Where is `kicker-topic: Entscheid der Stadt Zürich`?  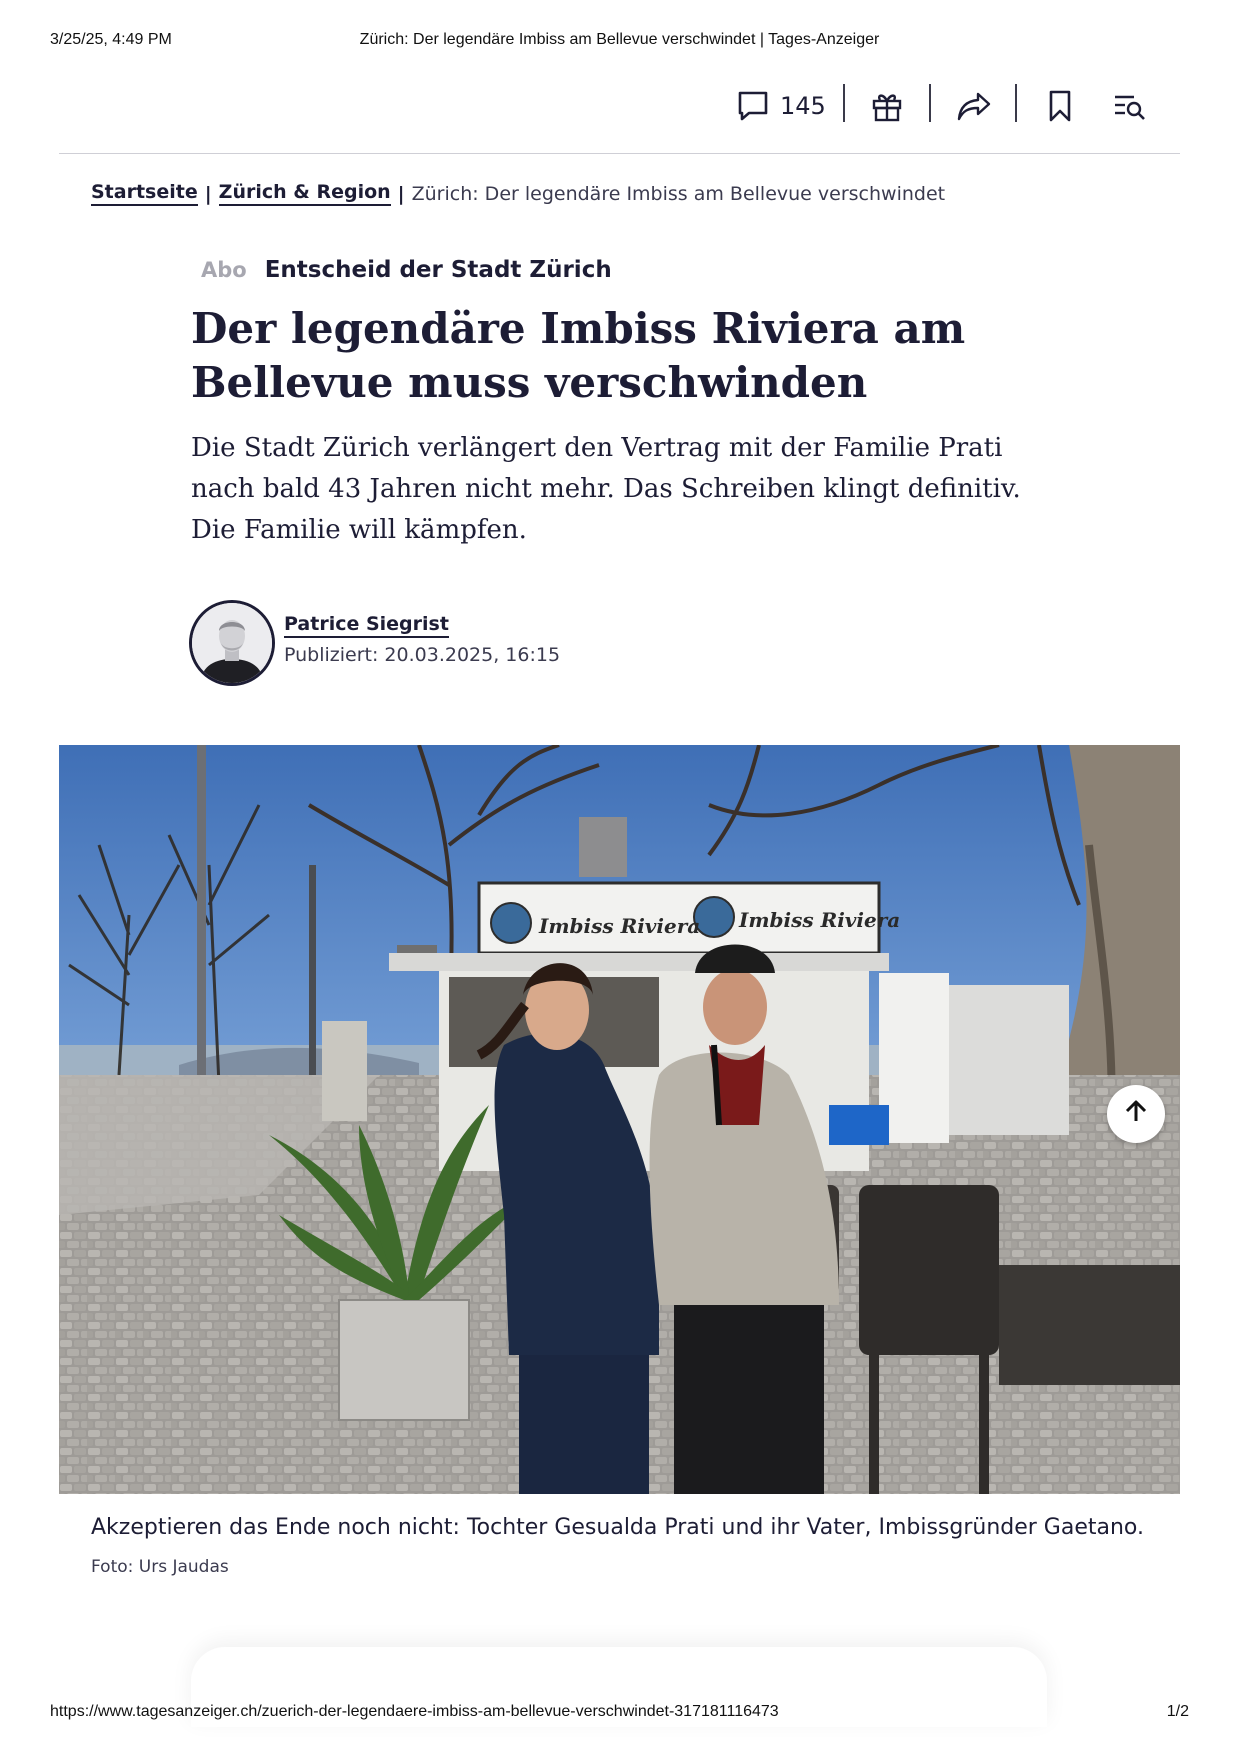 kicker-topic: Entscheid der Stadt Zürich is located at coordinates (438, 270).